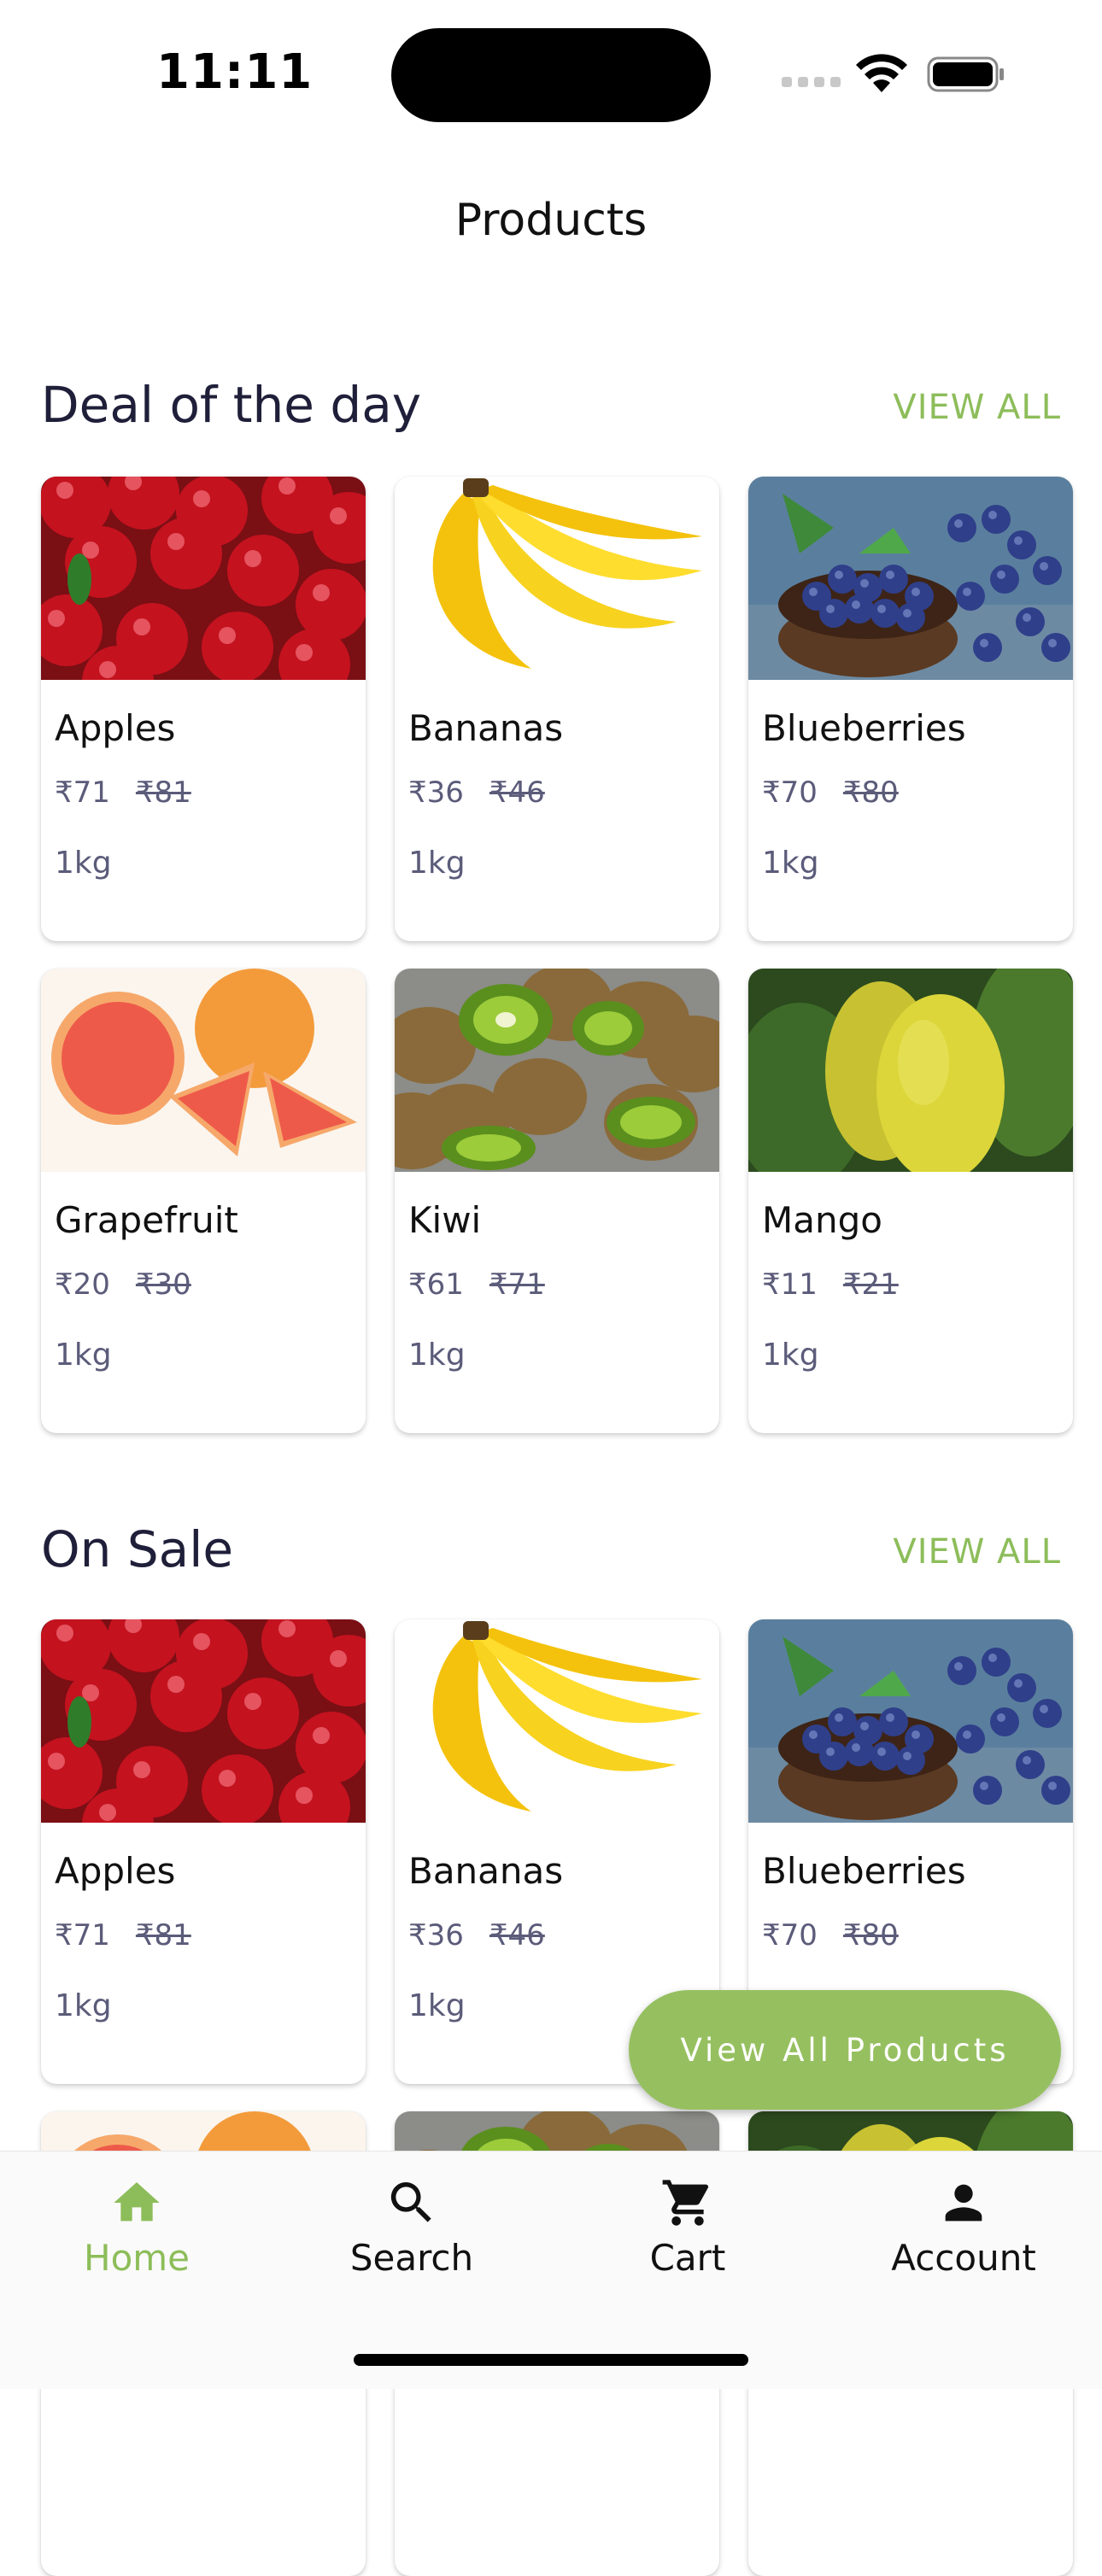  Describe the element at coordinates (790, 1285) in the screenshot. I see `product-price: ₹11` at that location.